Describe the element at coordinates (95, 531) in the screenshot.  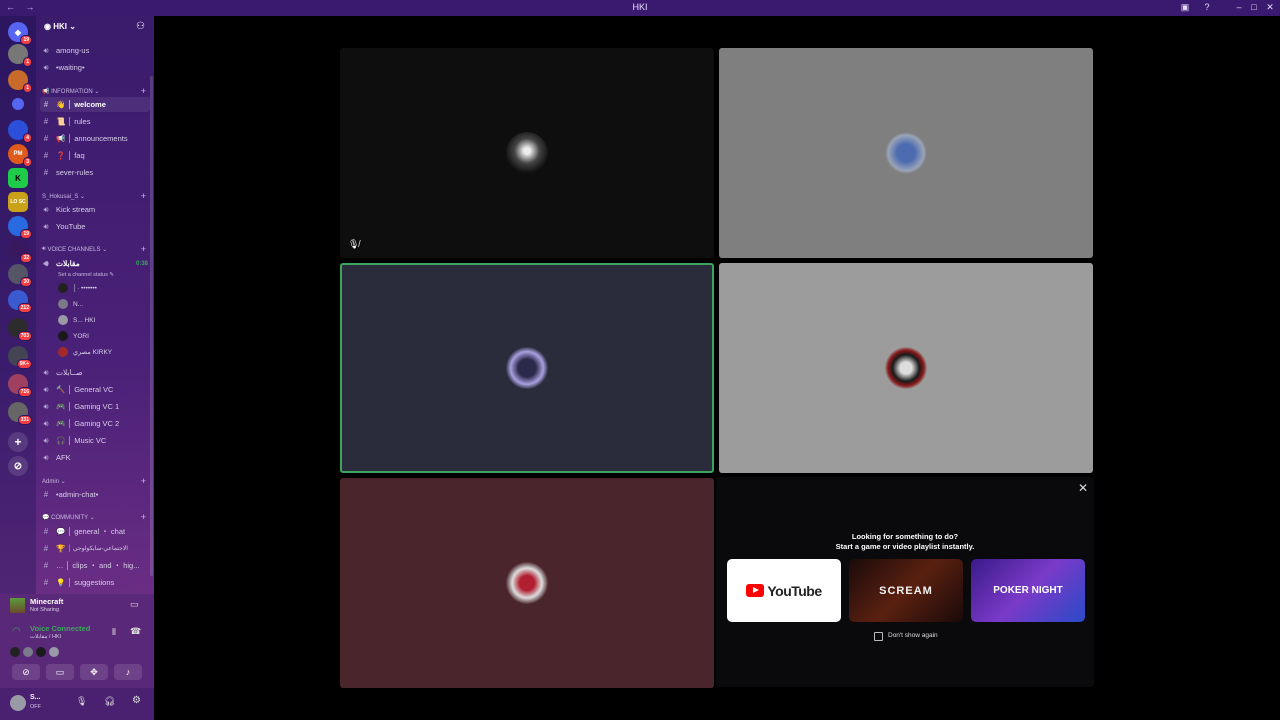
I see `text-channel: # 💬 │ general ・ chat` at that location.